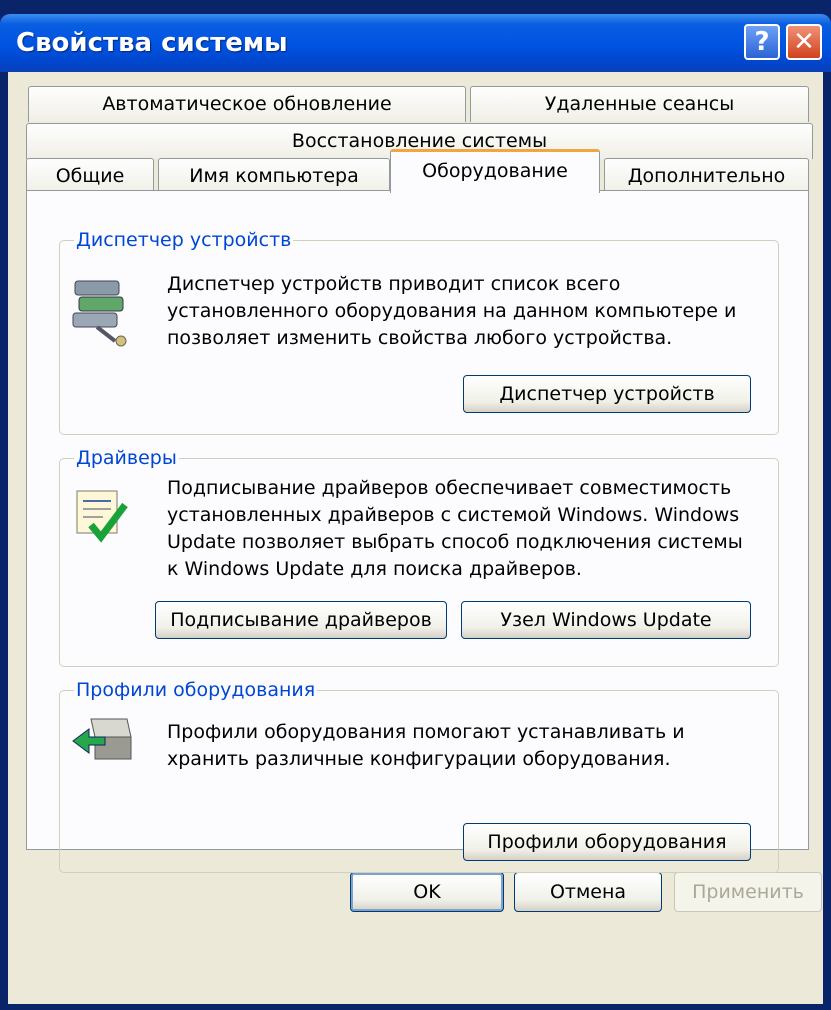 The width and height of the screenshot is (831, 1010). Describe the element at coordinates (102, 516) in the screenshot. I see `driver-signing-icon` at that location.